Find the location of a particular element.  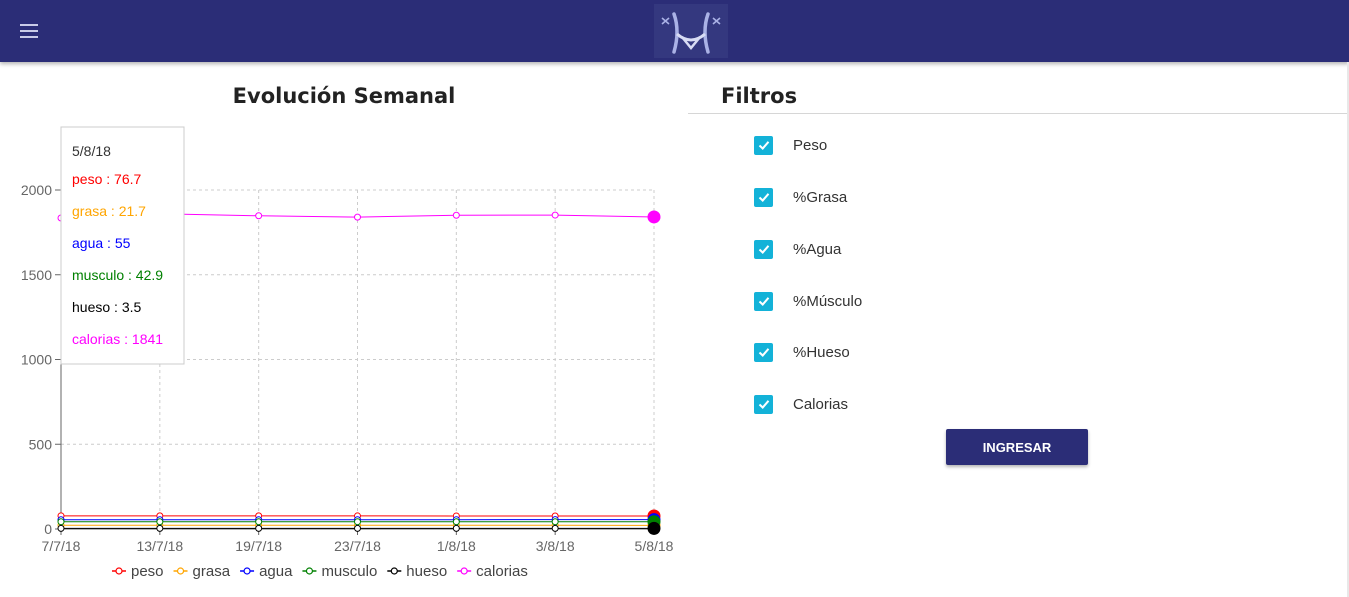

app-bar is located at coordinates (674, 31).